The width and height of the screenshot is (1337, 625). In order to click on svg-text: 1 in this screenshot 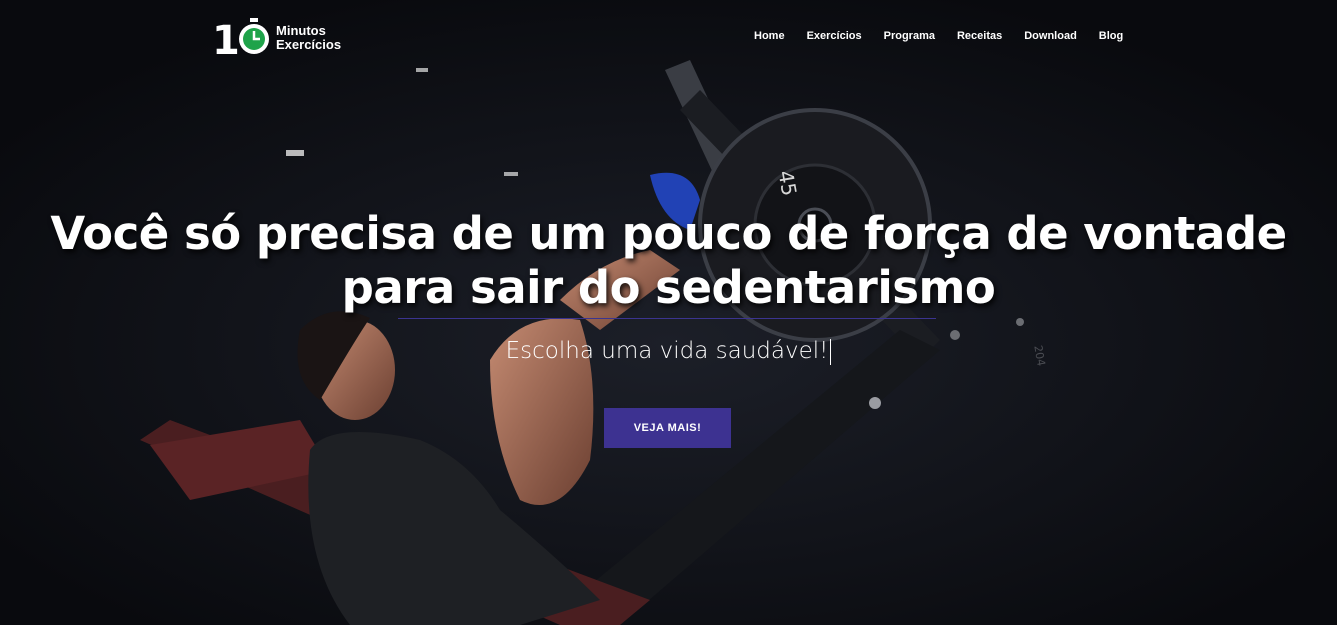, I will do `click(226, 38)`.